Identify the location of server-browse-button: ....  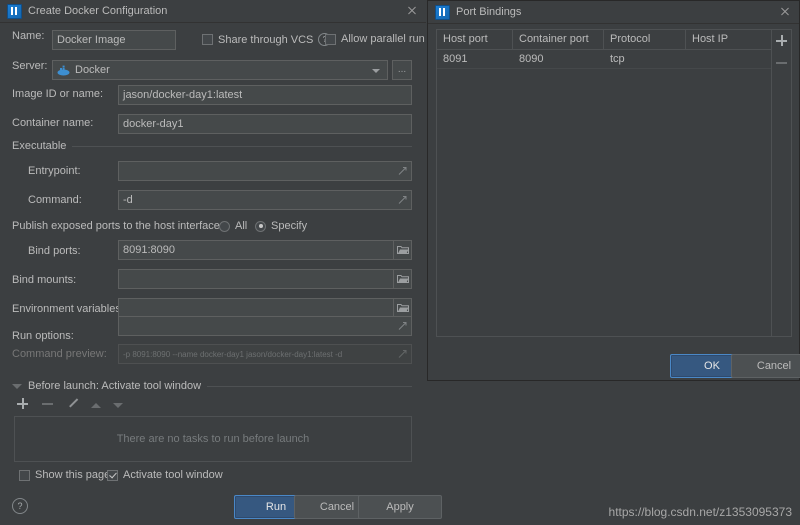
(402, 70).